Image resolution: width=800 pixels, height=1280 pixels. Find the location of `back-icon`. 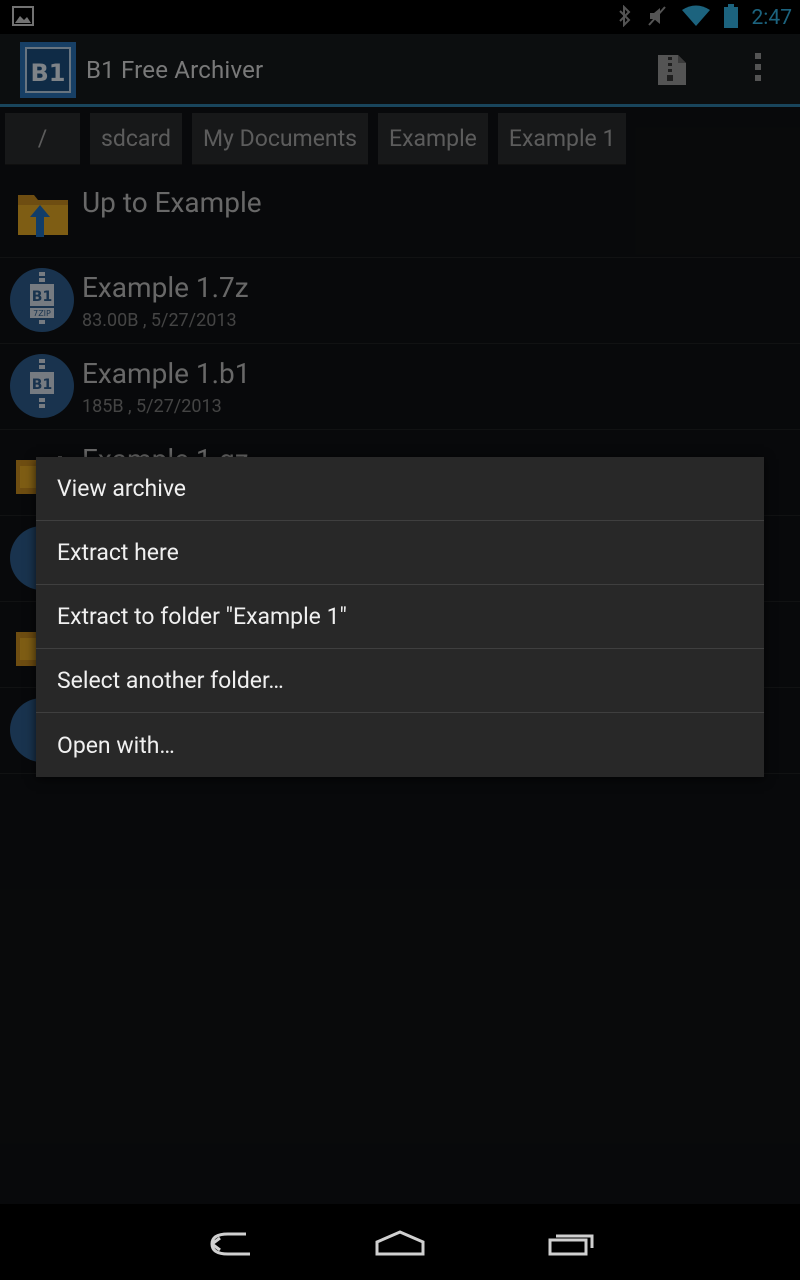

back-icon is located at coordinates (230, 1244).